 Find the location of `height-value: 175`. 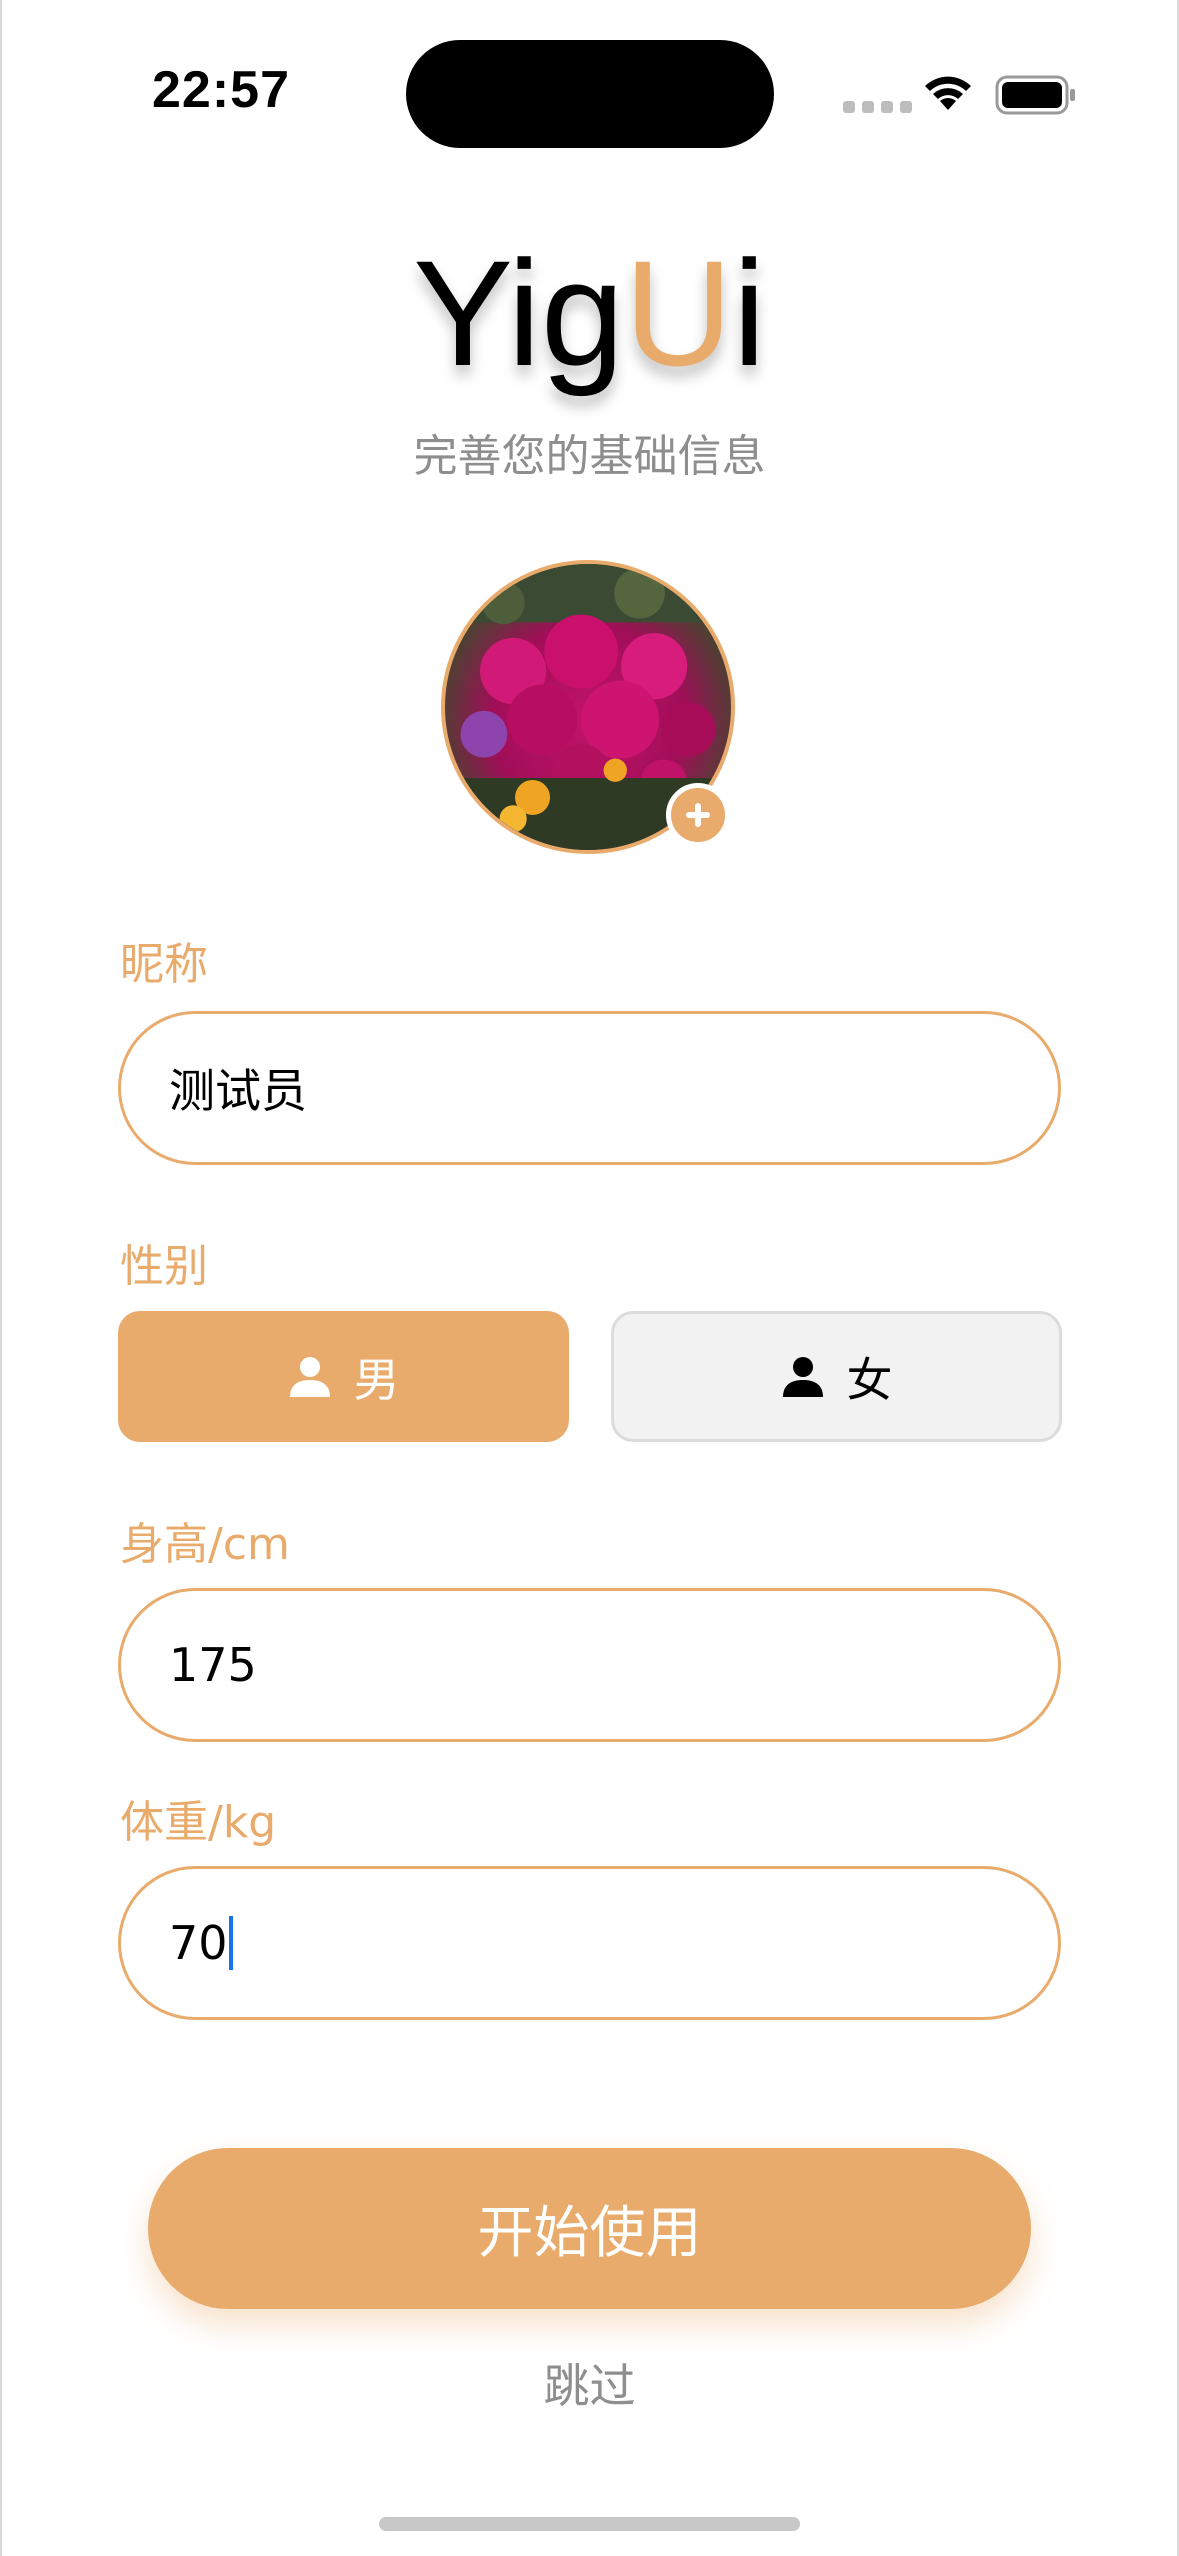

height-value: 175 is located at coordinates (213, 1665).